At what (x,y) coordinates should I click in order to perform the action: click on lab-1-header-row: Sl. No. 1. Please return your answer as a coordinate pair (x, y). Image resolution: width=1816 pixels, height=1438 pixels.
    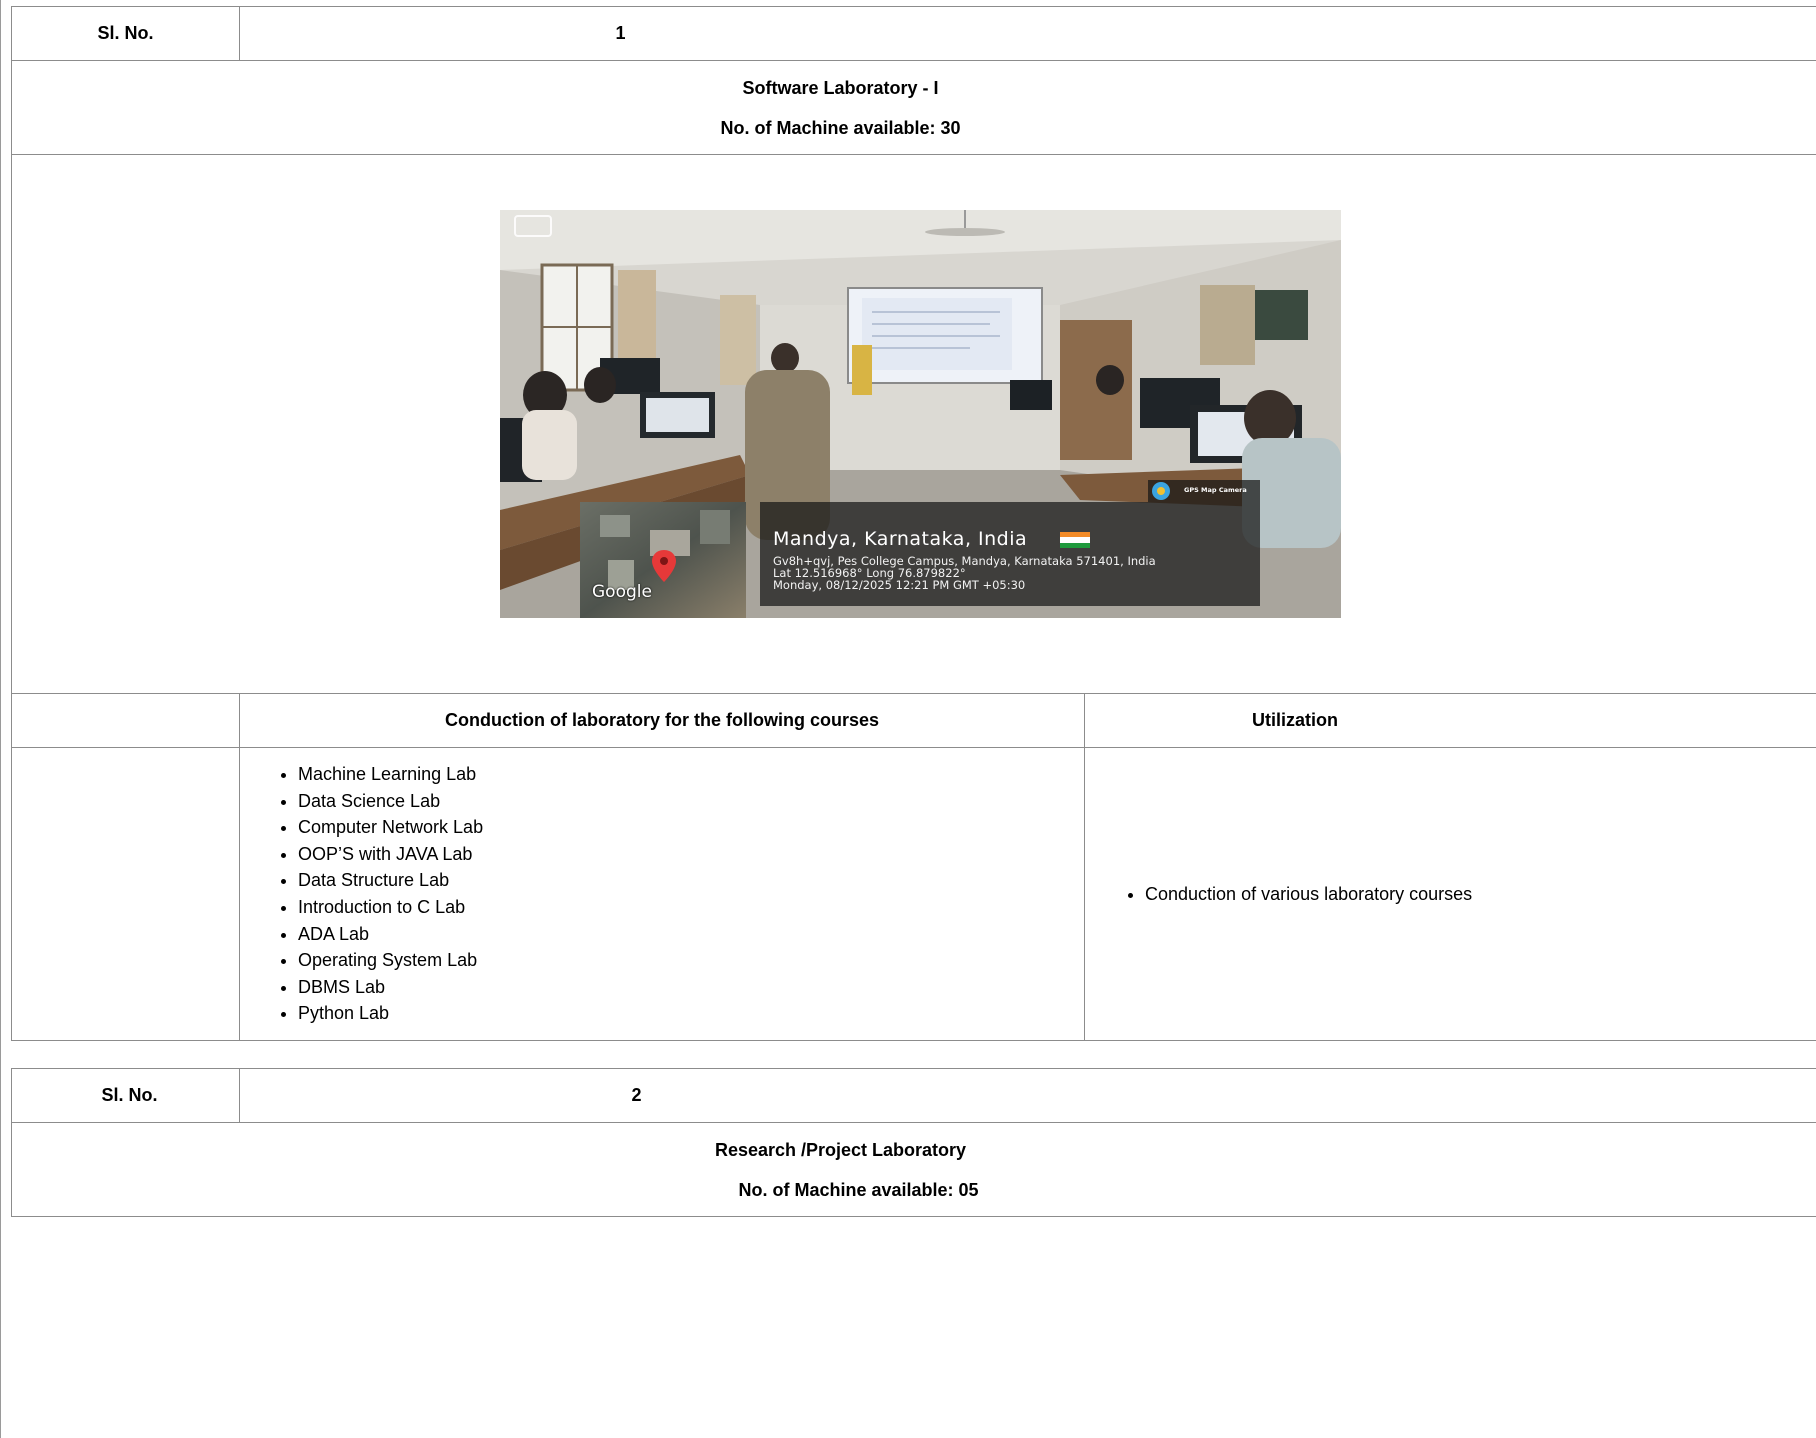
    Looking at the image, I should click on (913, 33).